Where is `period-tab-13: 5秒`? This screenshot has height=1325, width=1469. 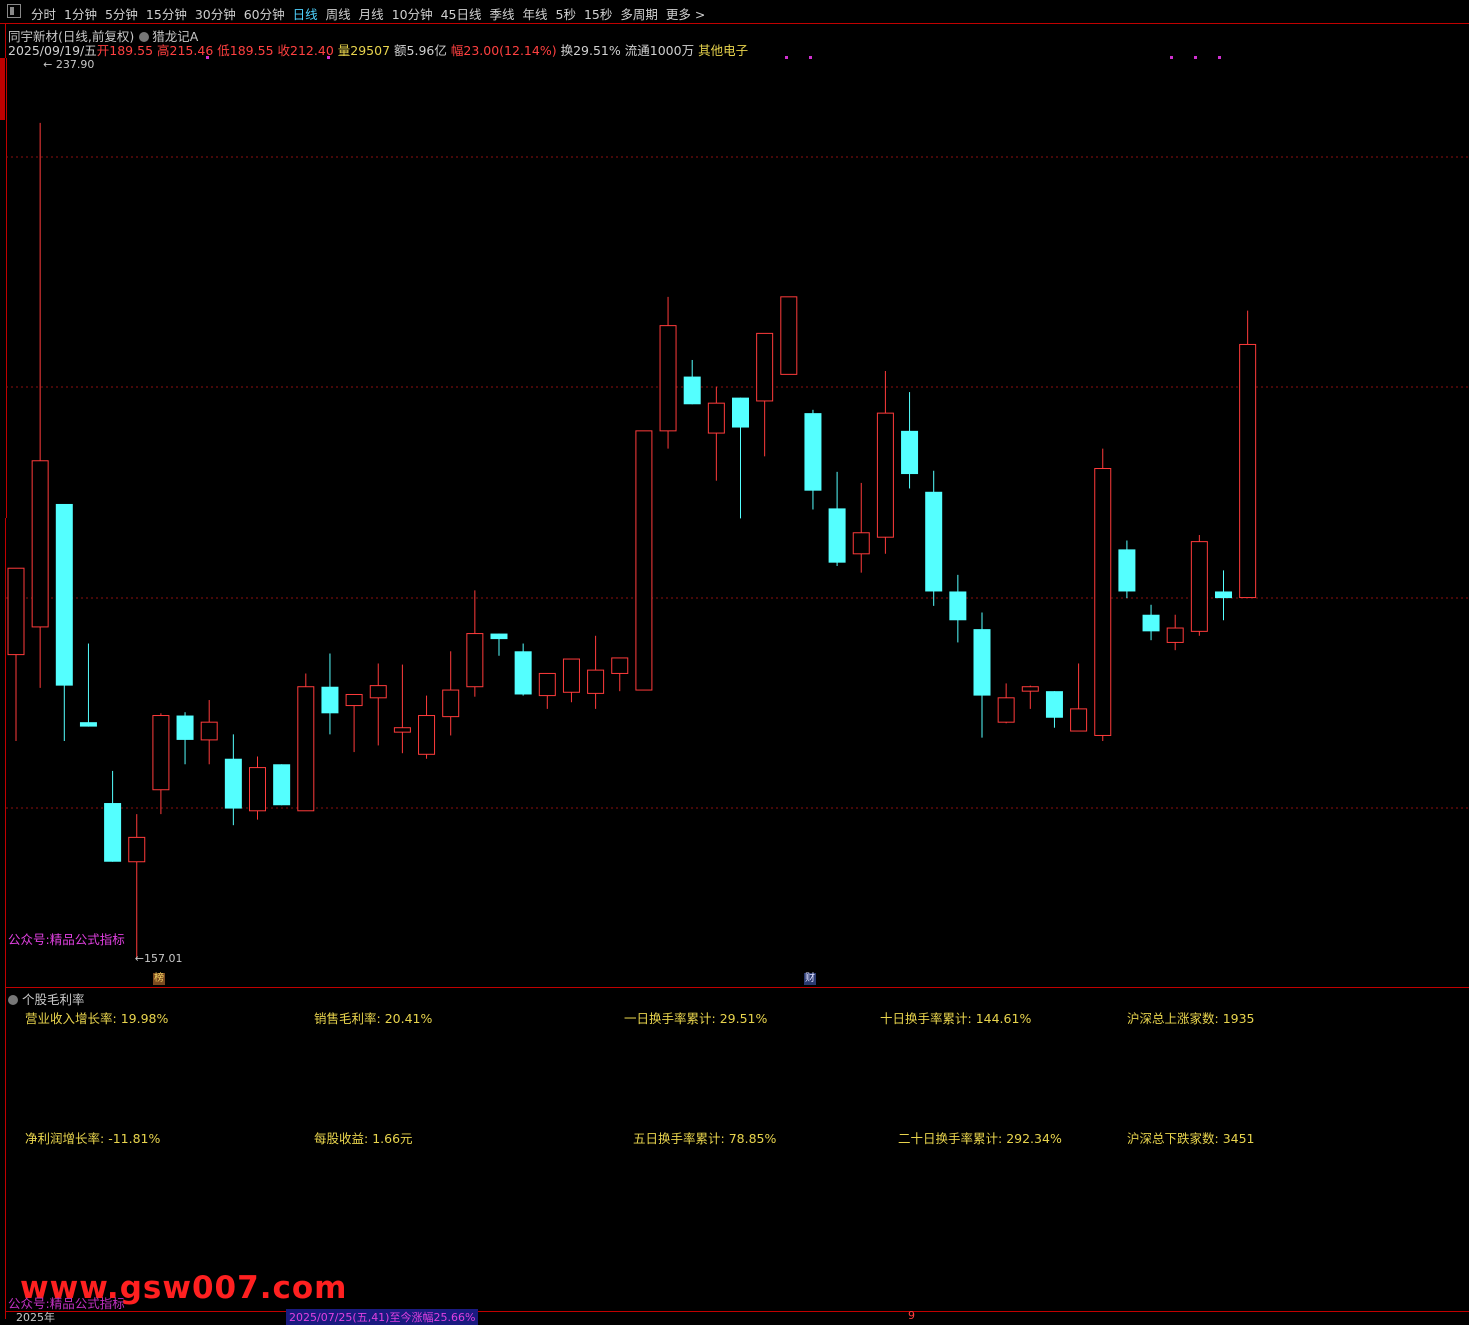
period-tab-13: 5秒 is located at coordinates (566, 13).